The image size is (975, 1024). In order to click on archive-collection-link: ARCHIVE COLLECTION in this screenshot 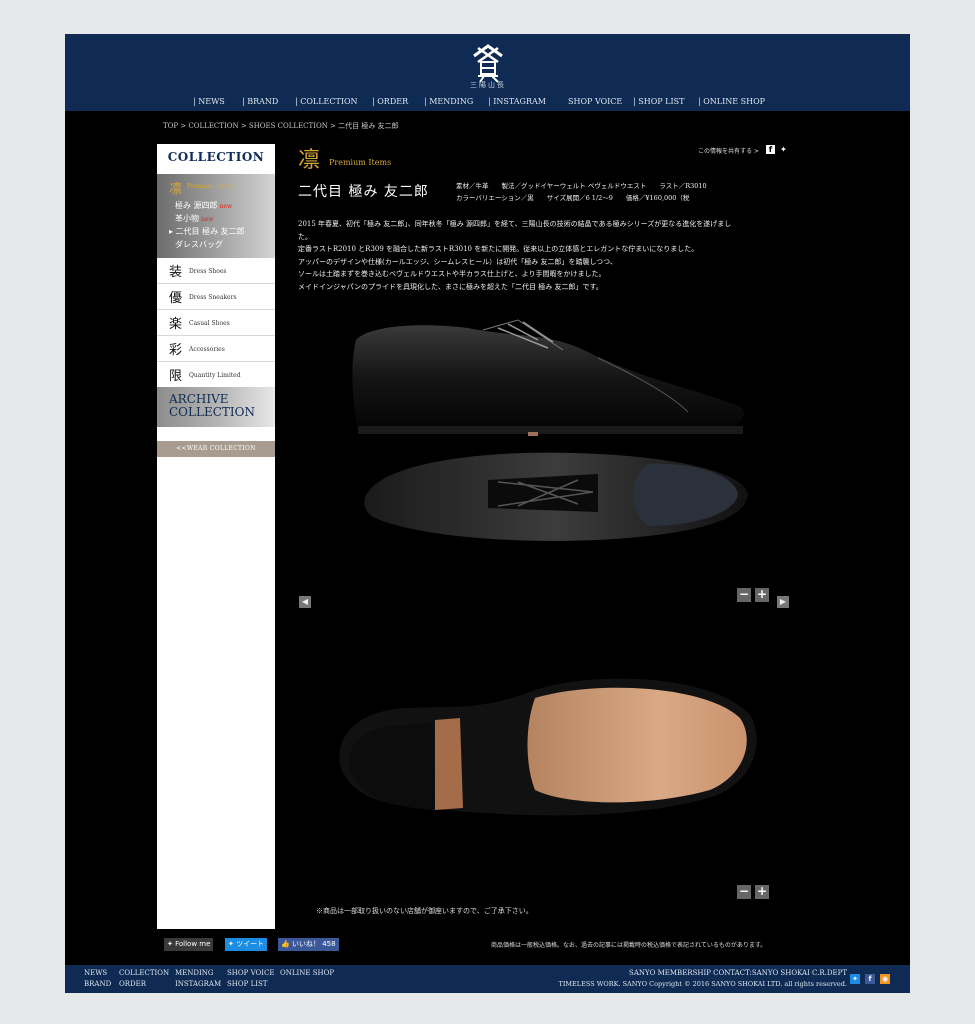, I will do `click(216, 407)`.